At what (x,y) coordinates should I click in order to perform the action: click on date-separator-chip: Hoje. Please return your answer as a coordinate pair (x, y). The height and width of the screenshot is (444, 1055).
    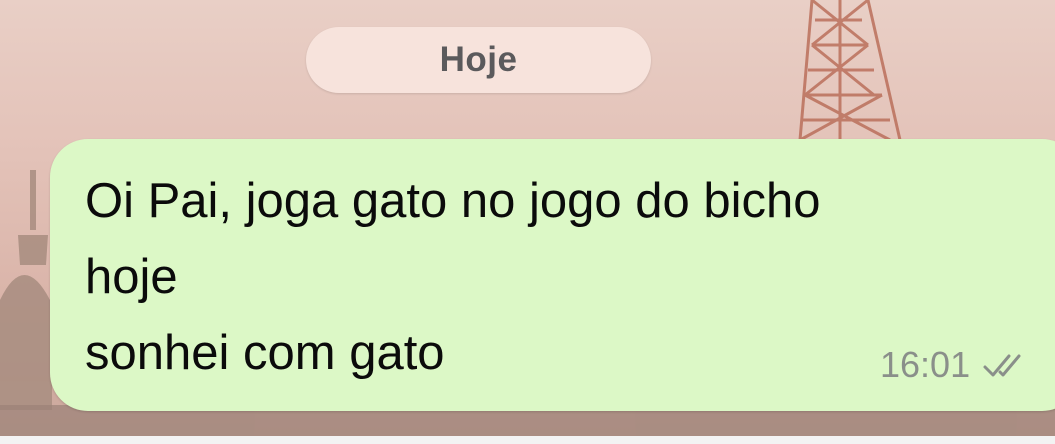
    Looking at the image, I should click on (478, 60).